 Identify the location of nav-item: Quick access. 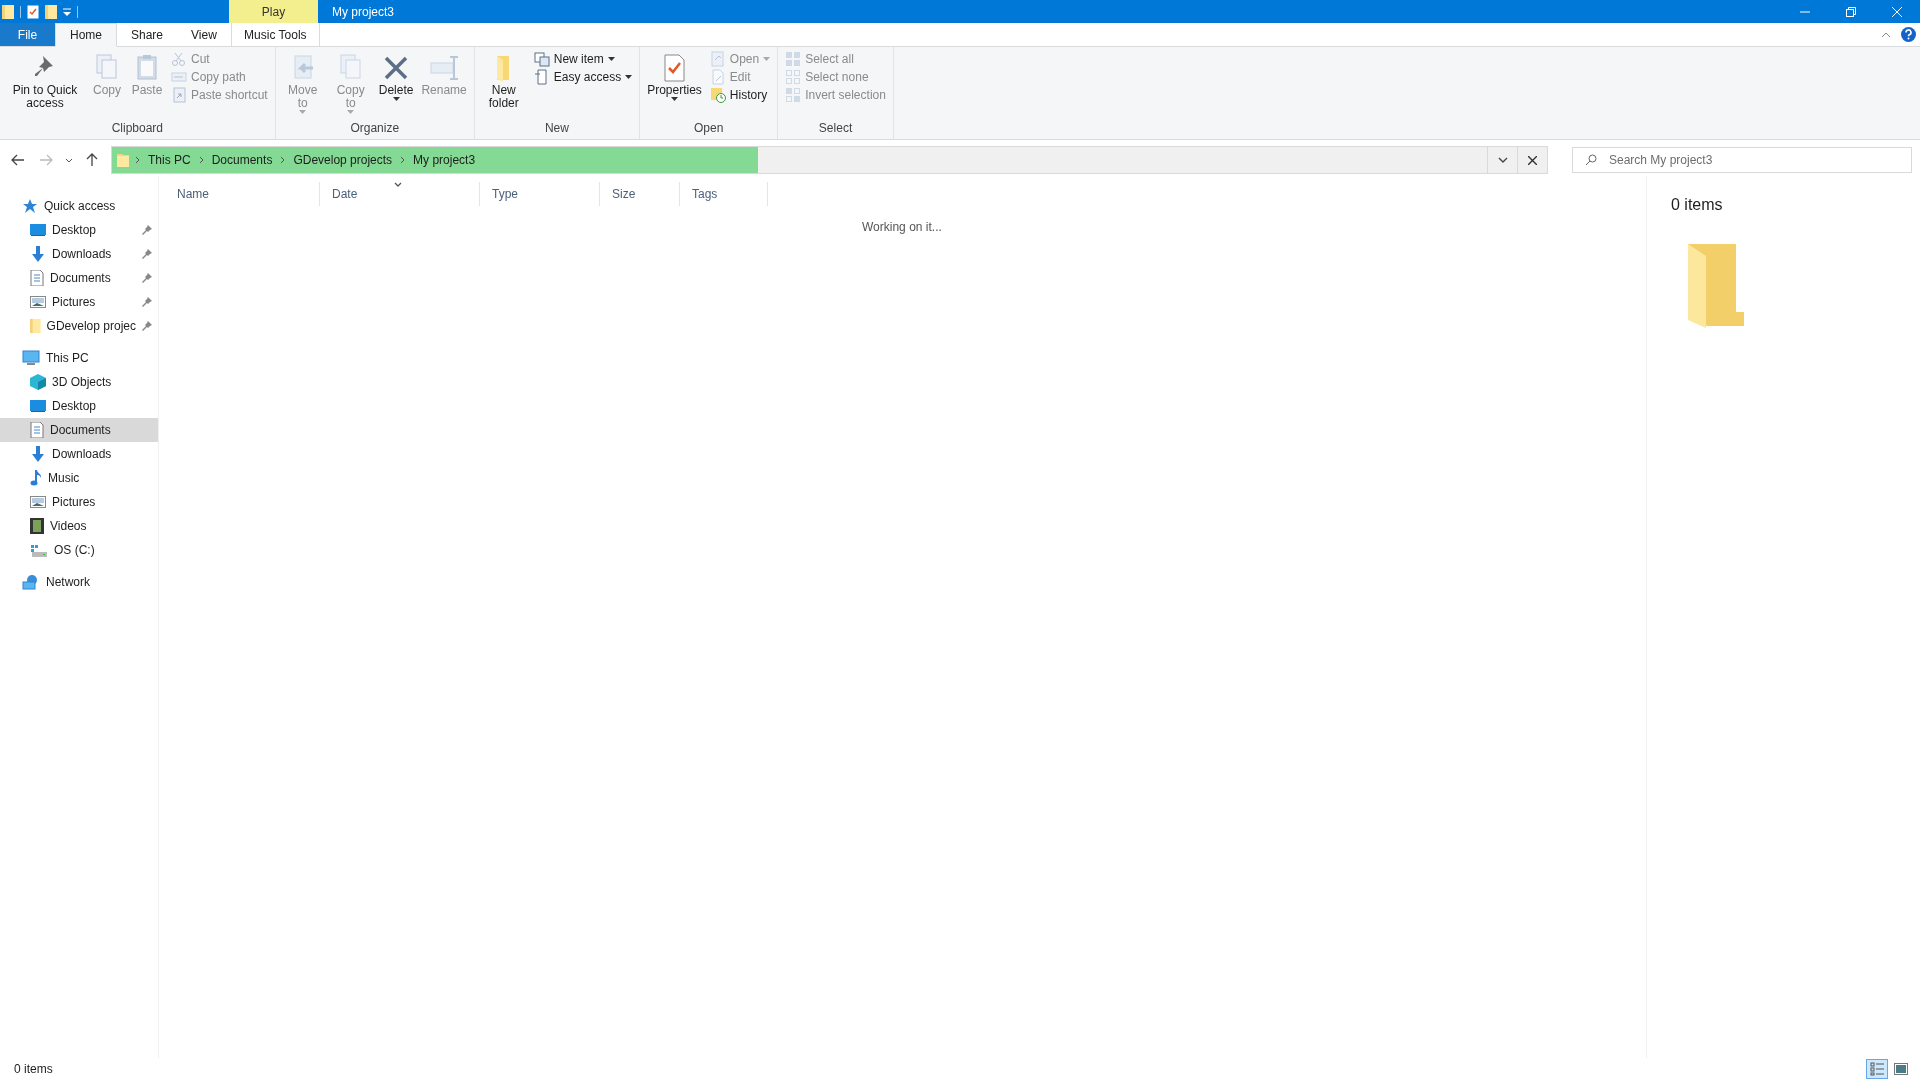
(79, 206).